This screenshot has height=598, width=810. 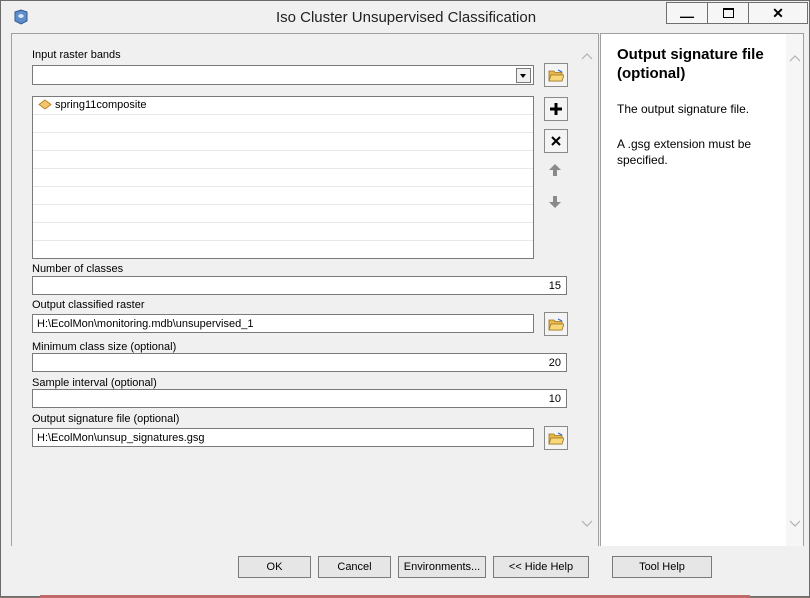 I want to click on remove-icon, so click(x=556, y=141).